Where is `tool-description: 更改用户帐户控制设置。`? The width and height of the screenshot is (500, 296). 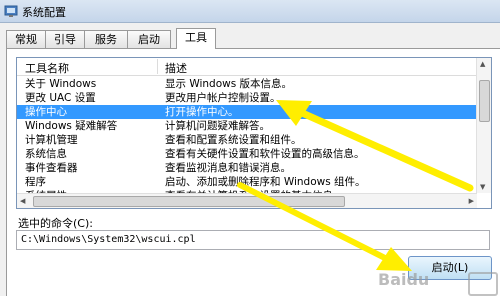
tool-description: 更改用户帐户控制设置。 is located at coordinates (223, 98).